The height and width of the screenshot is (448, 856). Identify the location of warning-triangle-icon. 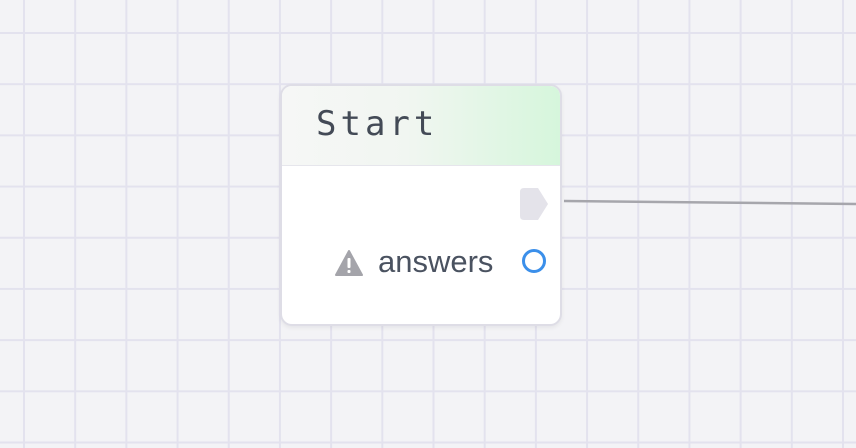
(349, 263).